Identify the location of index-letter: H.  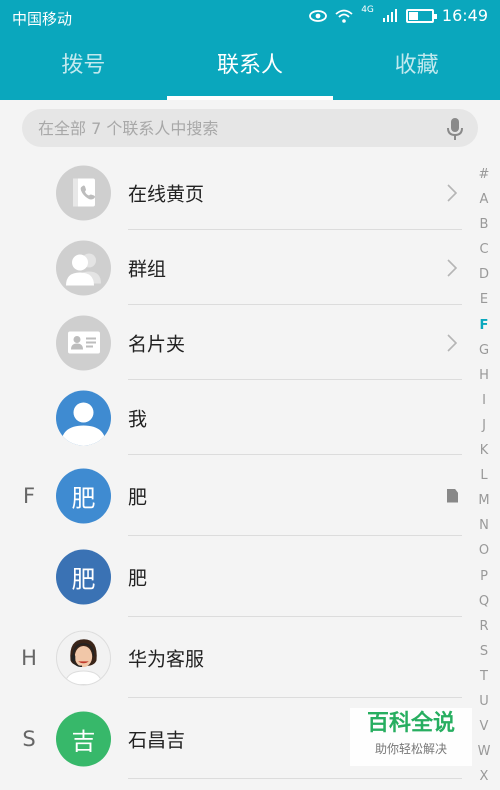
(484, 375).